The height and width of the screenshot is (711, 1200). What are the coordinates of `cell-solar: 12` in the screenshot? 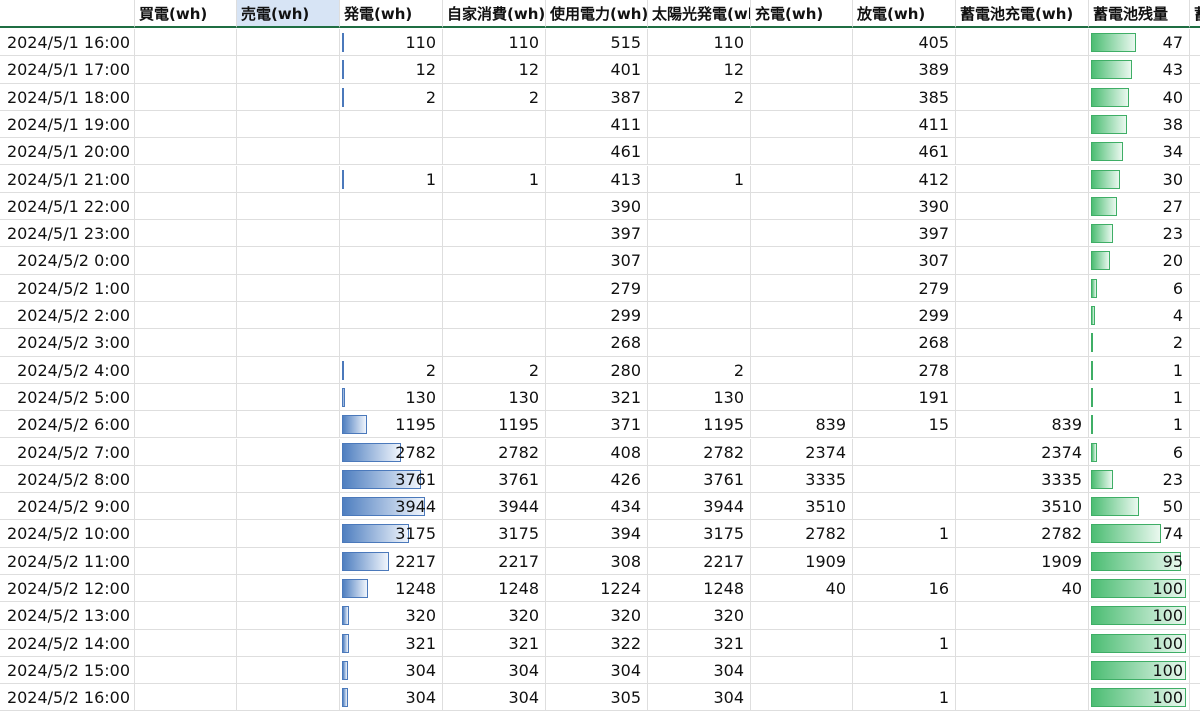 It's located at (699, 70).